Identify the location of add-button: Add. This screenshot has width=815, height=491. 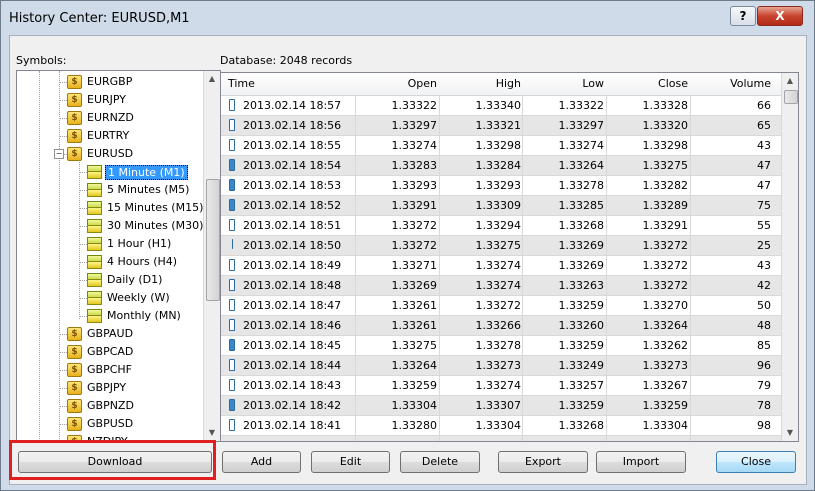
(261, 462).